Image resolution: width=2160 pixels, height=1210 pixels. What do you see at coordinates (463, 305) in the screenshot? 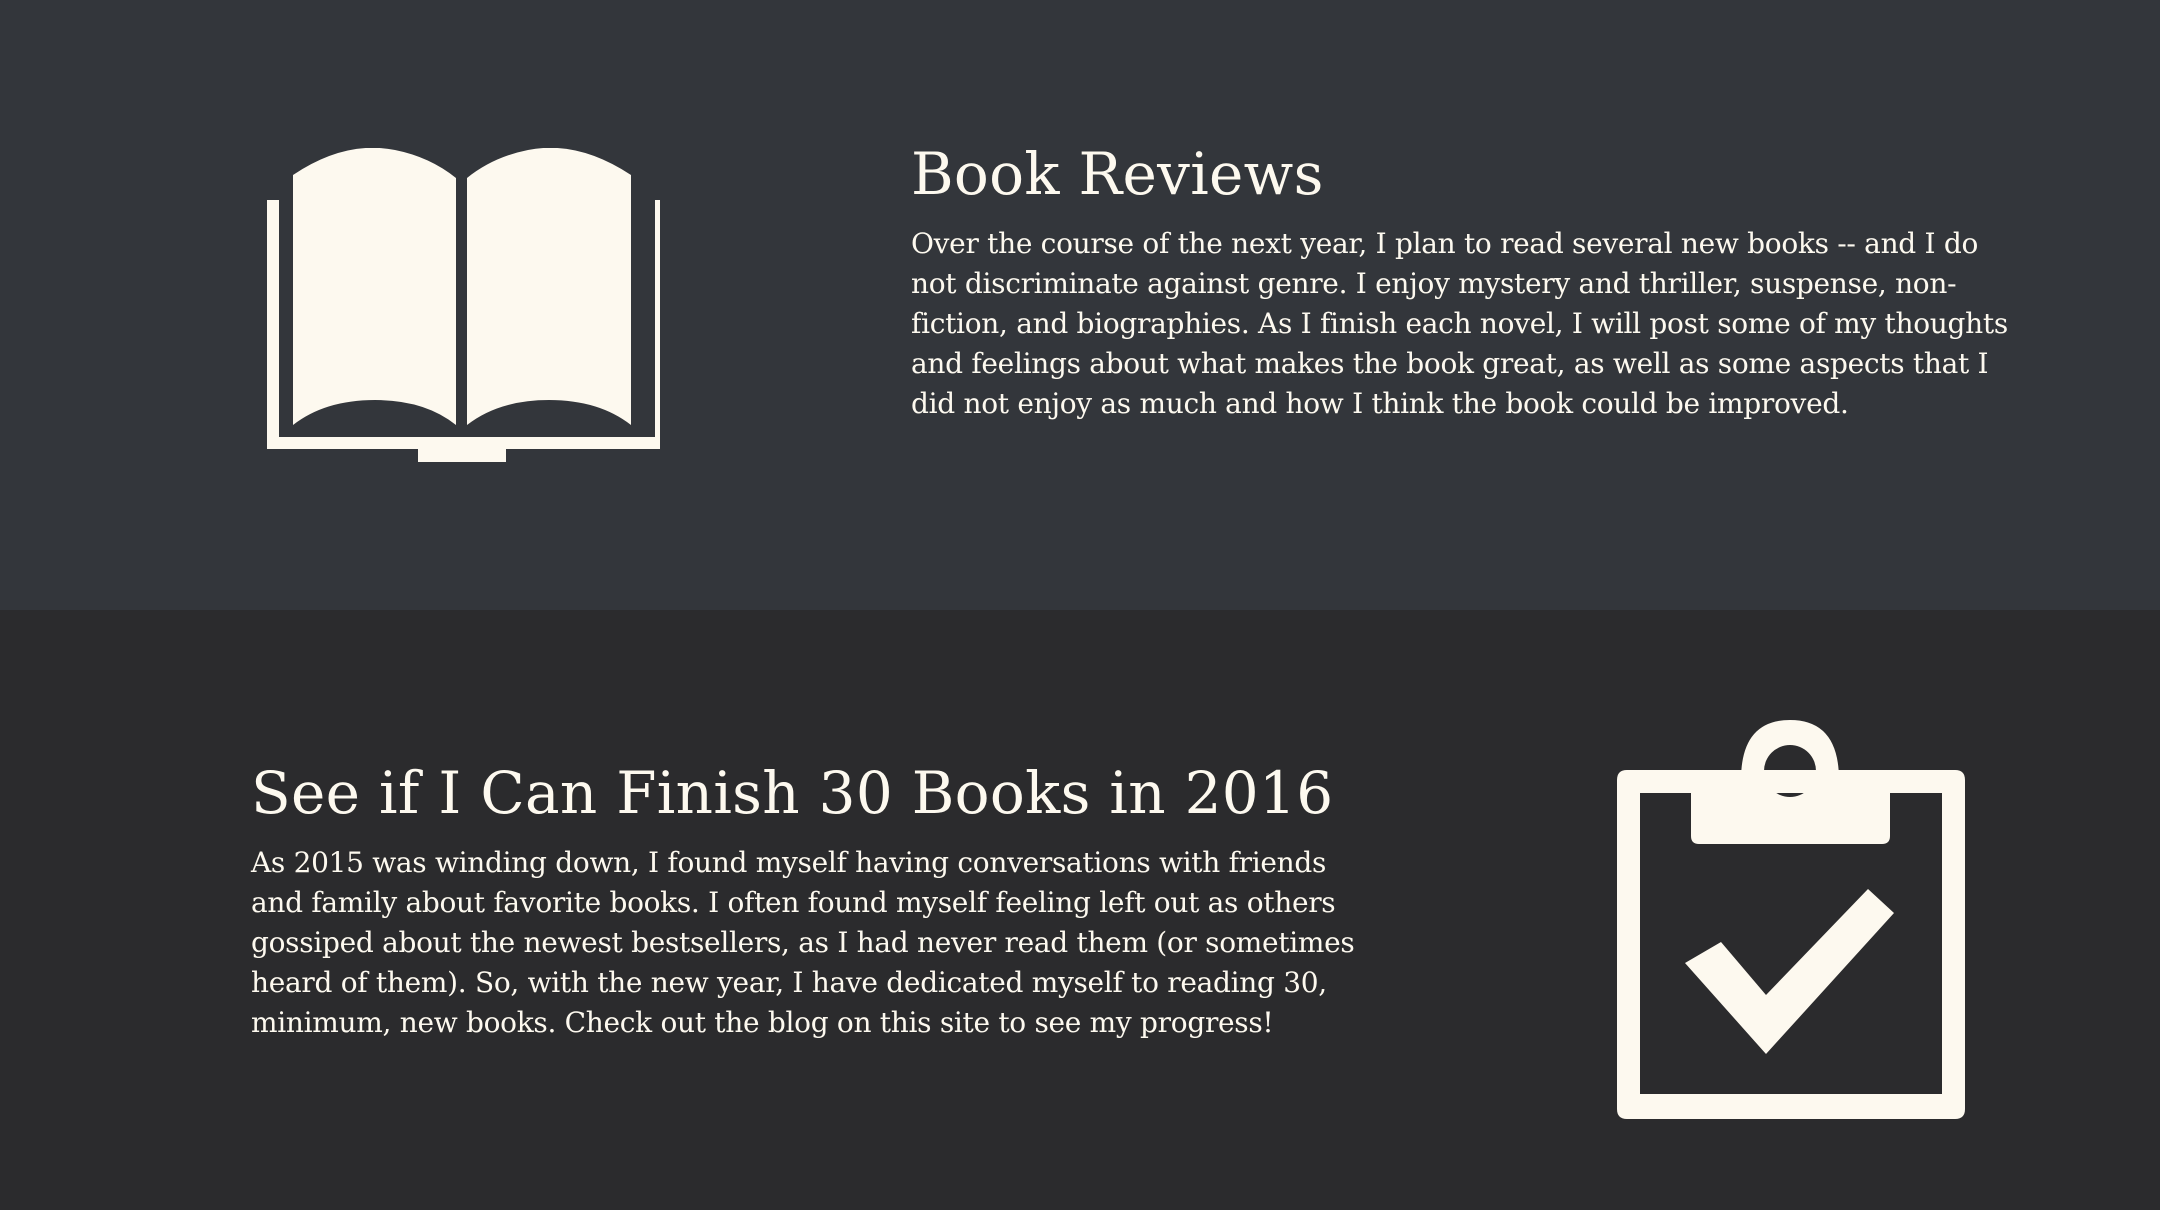
I see `open-book-icon` at bounding box center [463, 305].